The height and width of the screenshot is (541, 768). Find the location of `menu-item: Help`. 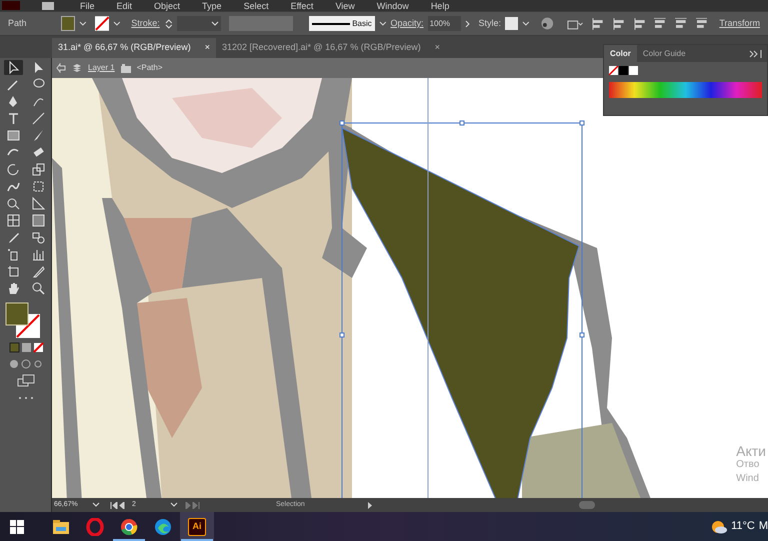

menu-item: Help is located at coordinates (440, 5).